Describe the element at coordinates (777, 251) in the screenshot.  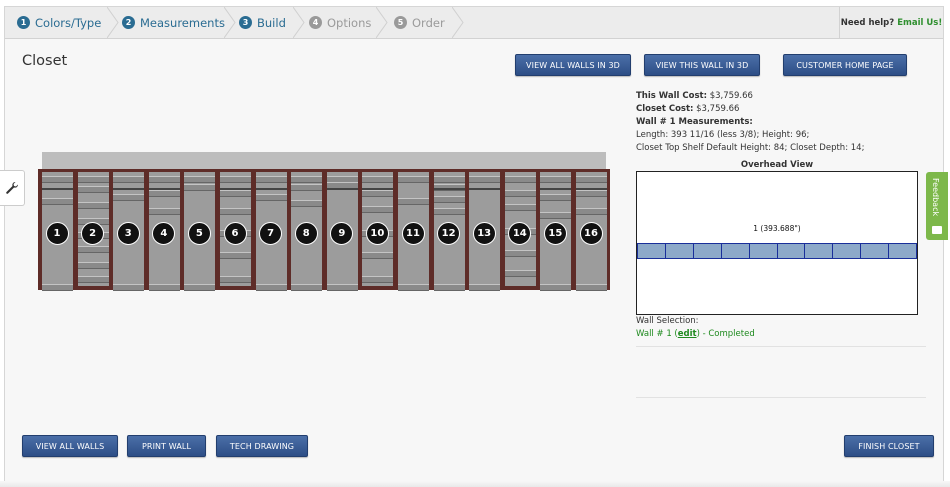
I see `overhead-wall` at that location.